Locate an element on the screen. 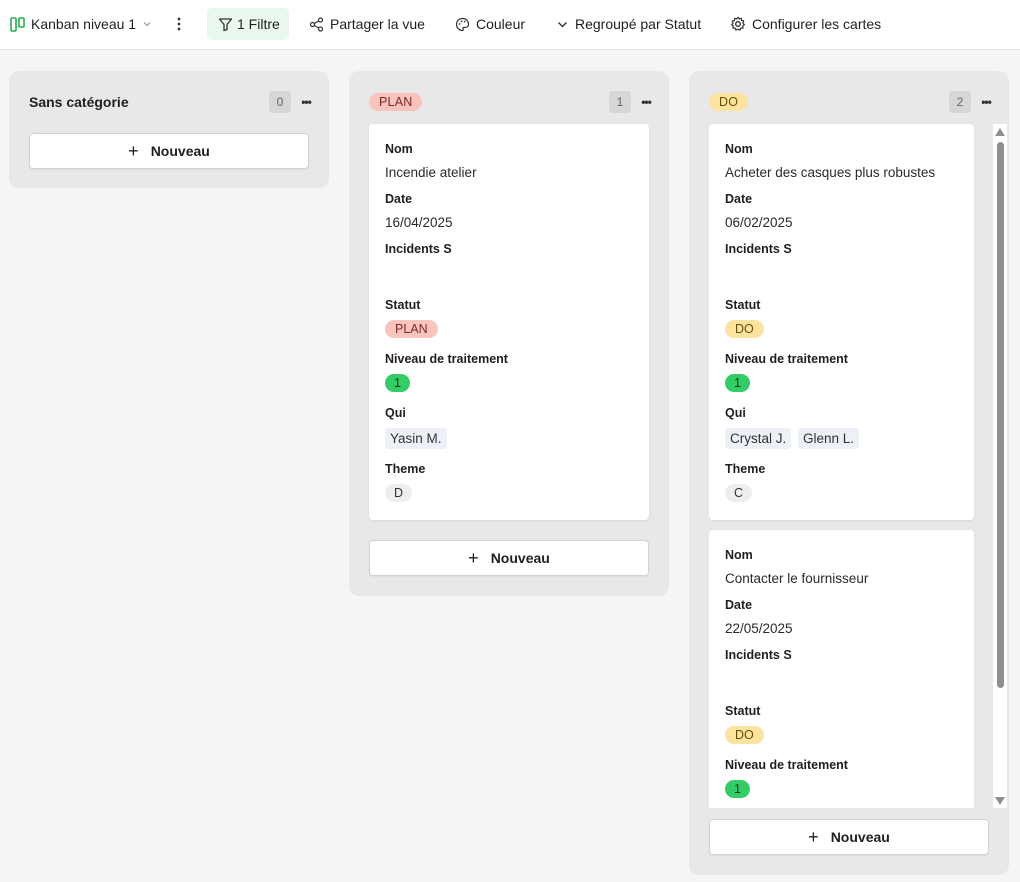  status-chip: PLAN is located at coordinates (411, 329).